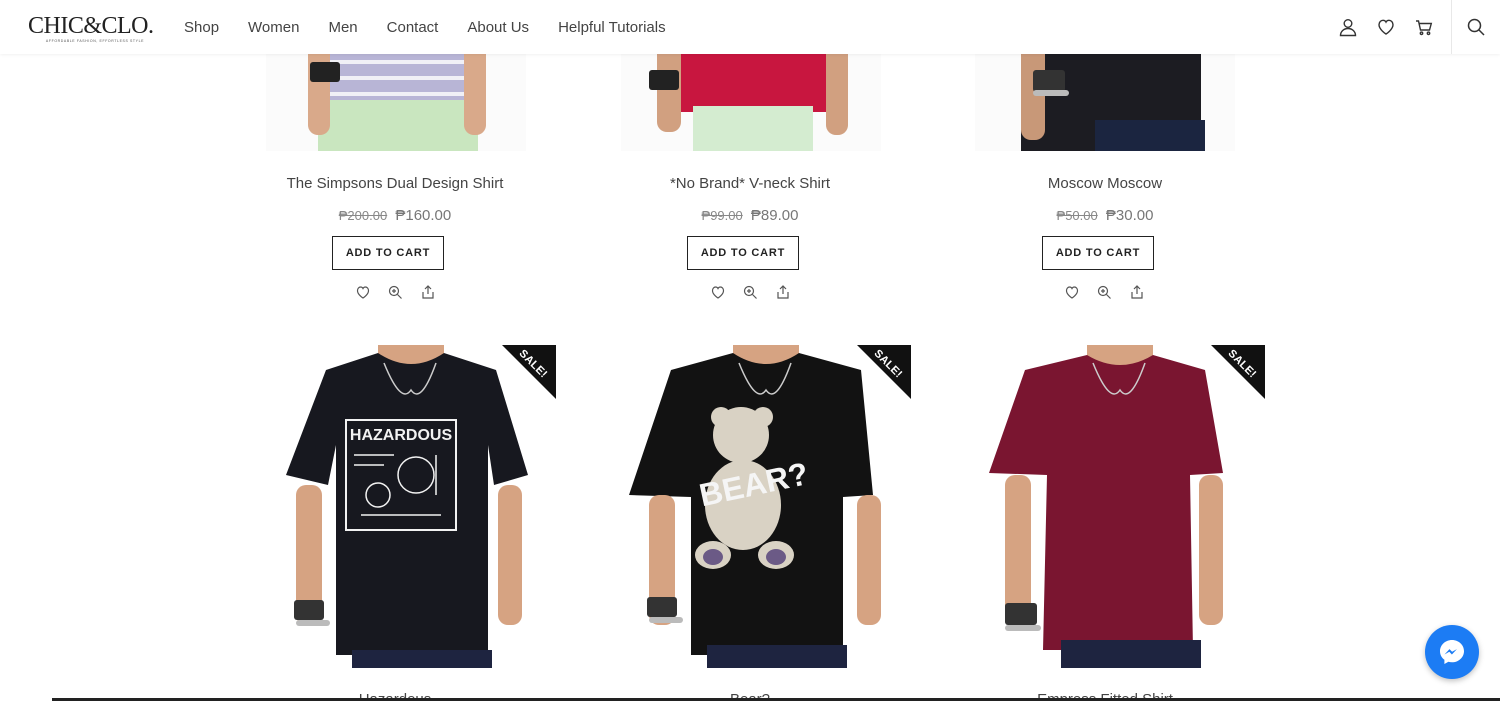  I want to click on nav-about-us: About Us, so click(498, 27).